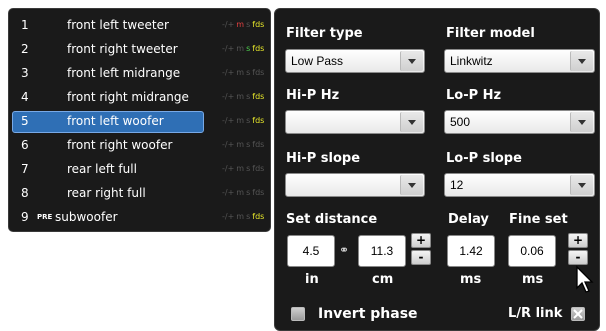  Describe the element at coordinates (139, 169) in the screenshot. I see `channel-row: 7 rear left full -/+ m s fds` at that location.